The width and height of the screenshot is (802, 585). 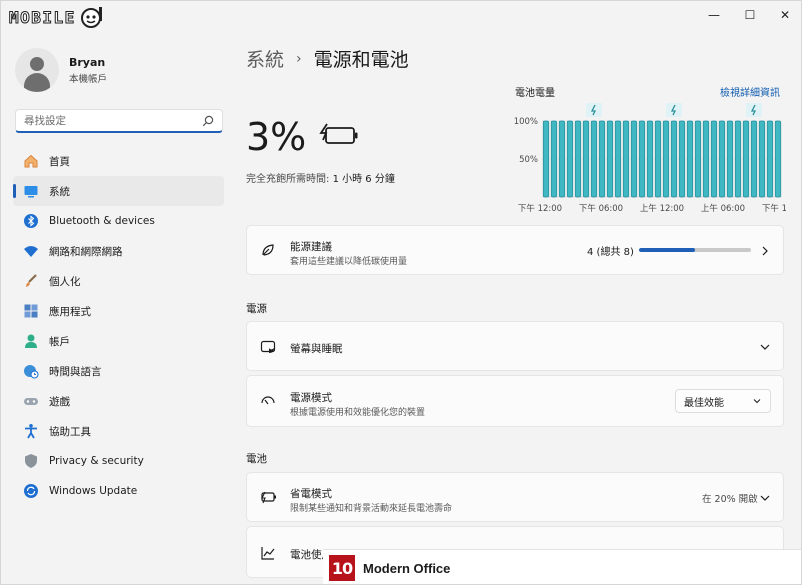 I want to click on minimize-icon: —, so click(x=714, y=15).